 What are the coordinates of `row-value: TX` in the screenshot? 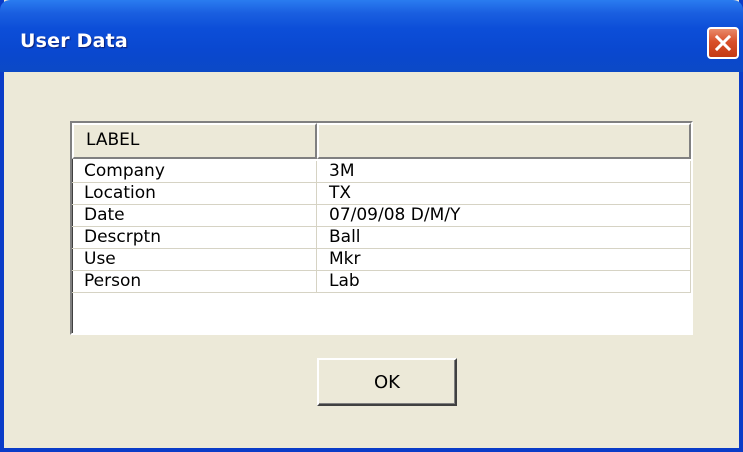 It's located at (504, 194).